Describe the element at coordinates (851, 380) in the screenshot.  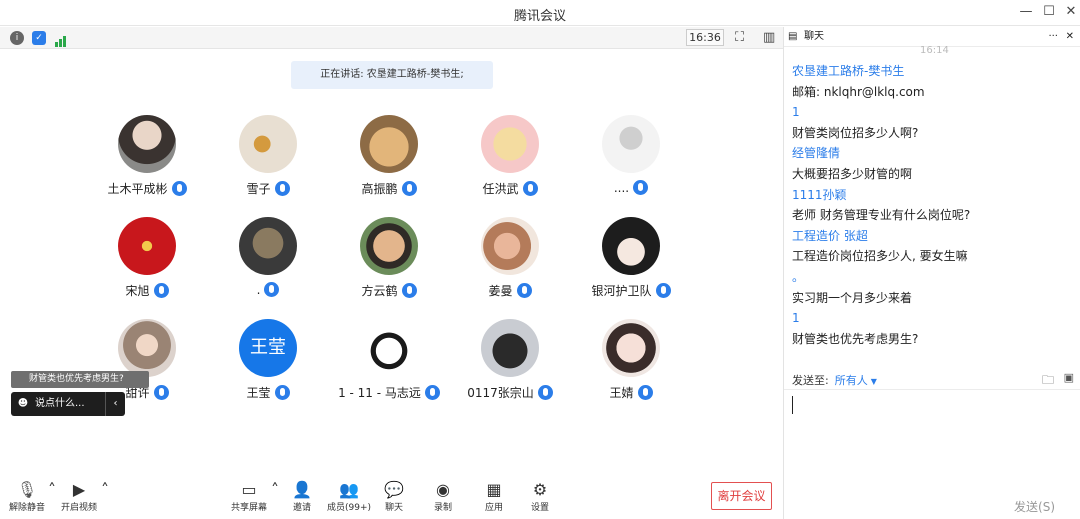
I see `recipient-select: 所有人` at that location.